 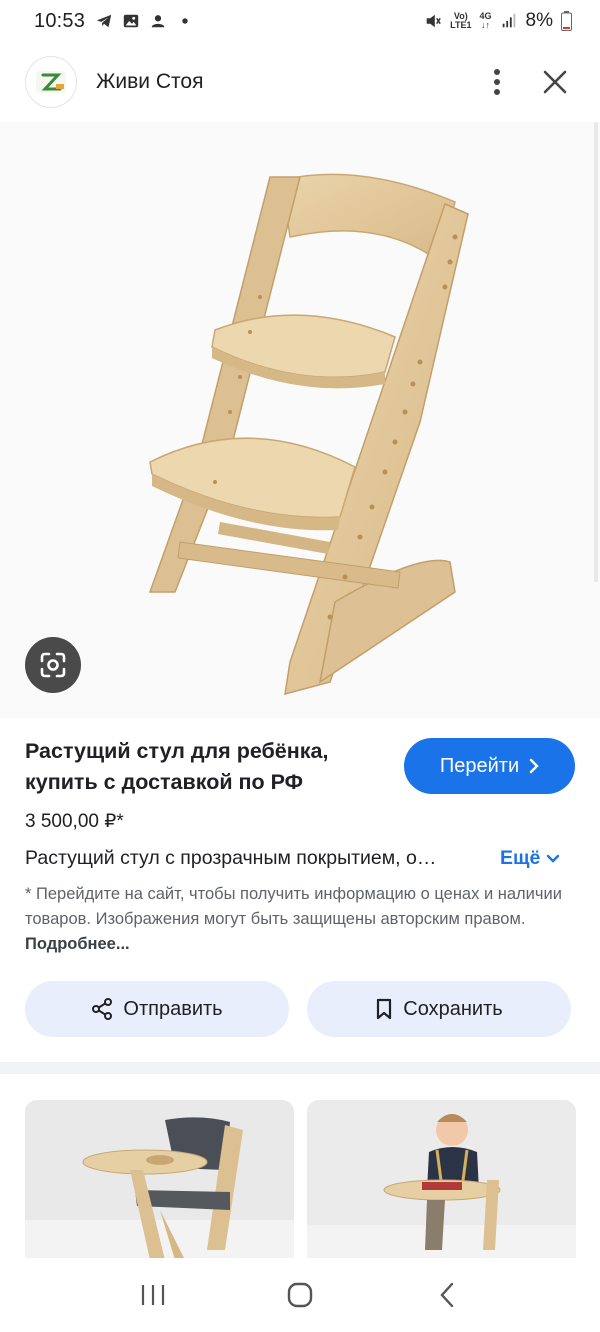 I want to click on section-divider, so click(x=300, y=1068).